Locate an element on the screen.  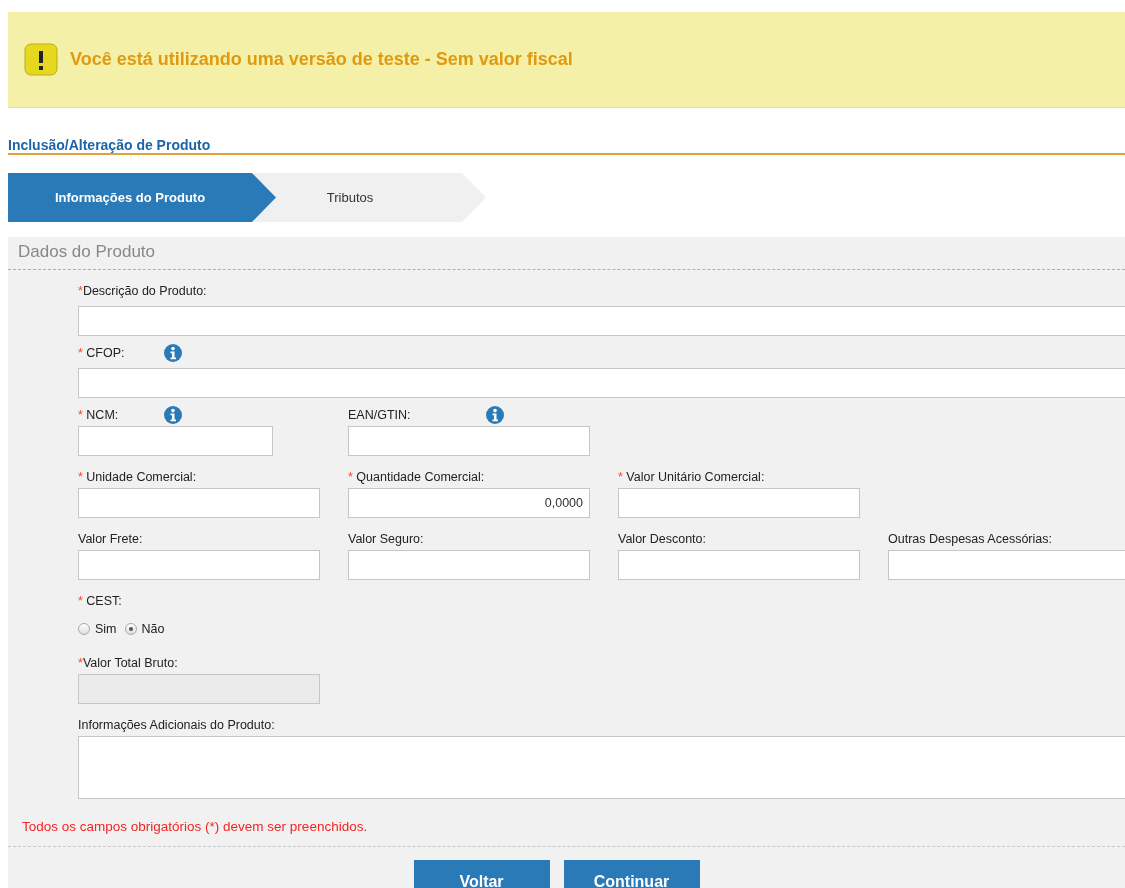
action-button: Voltar is located at coordinates (481, 874).